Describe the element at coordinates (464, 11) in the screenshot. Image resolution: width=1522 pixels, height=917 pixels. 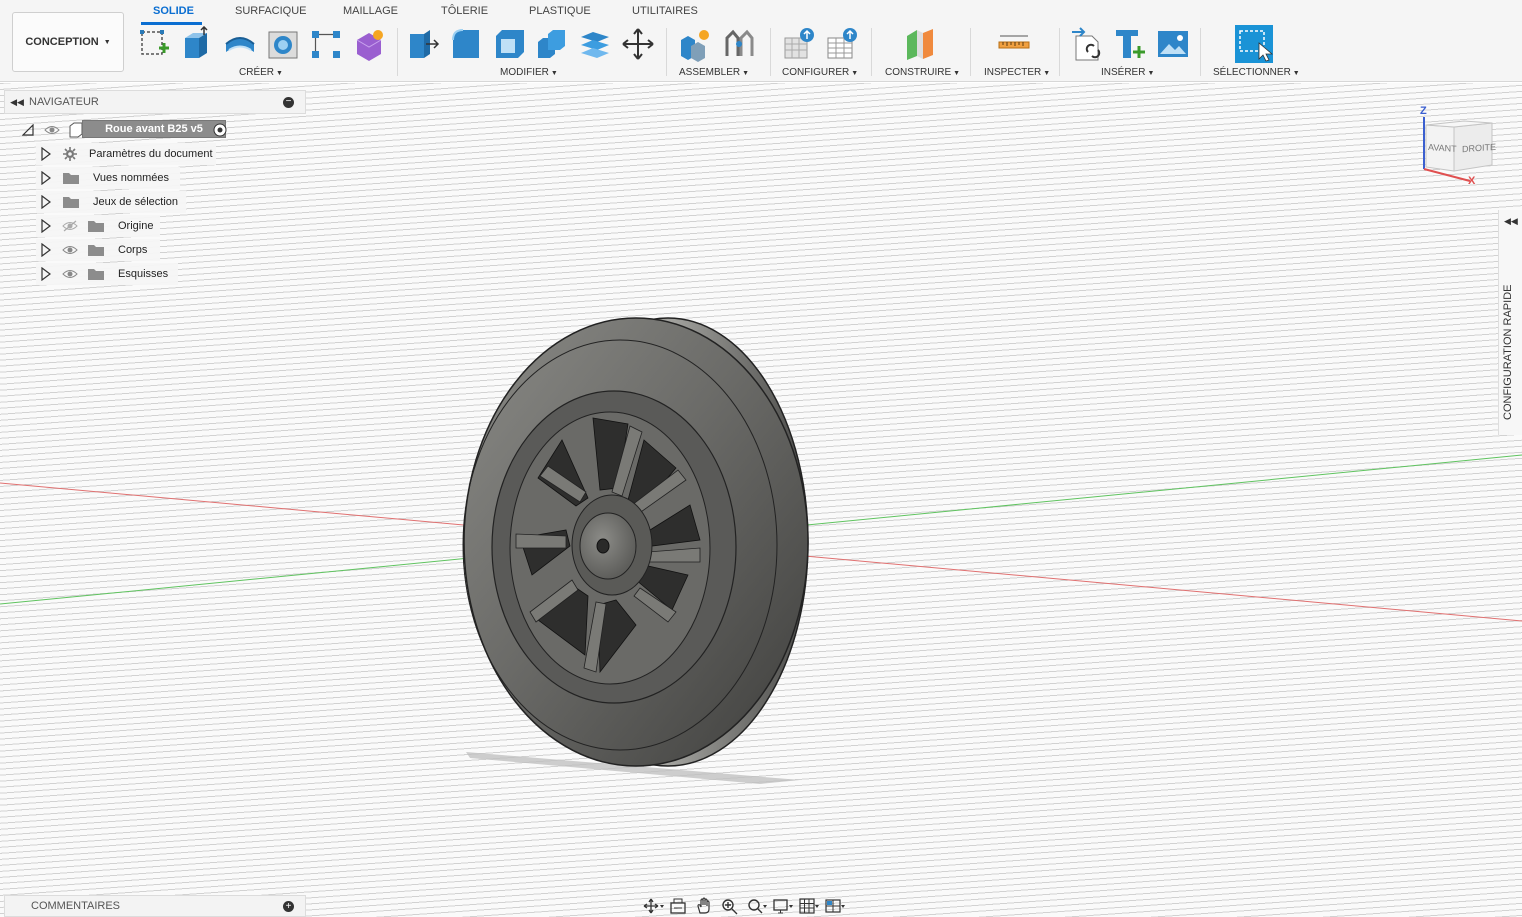
I see `tab-tolerie: TÔLERIE` at that location.